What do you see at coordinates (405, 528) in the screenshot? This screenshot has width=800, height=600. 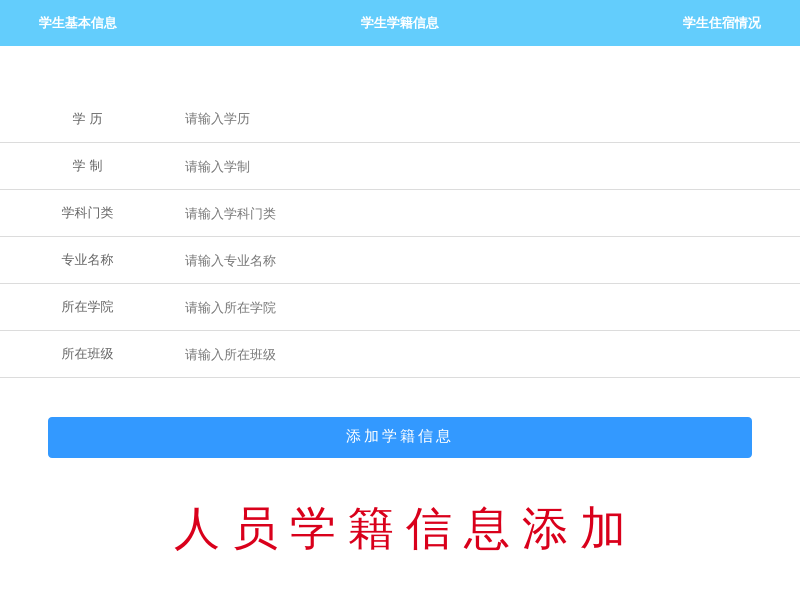 I see `caption-title: 人员学籍信息添加` at bounding box center [405, 528].